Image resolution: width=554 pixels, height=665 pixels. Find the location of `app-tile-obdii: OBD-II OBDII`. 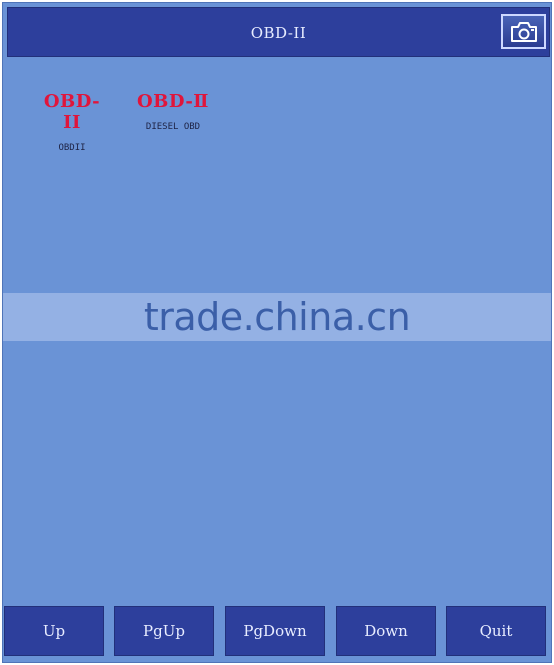

app-tile-obdii: OBD-II OBDII is located at coordinates (72, 122).